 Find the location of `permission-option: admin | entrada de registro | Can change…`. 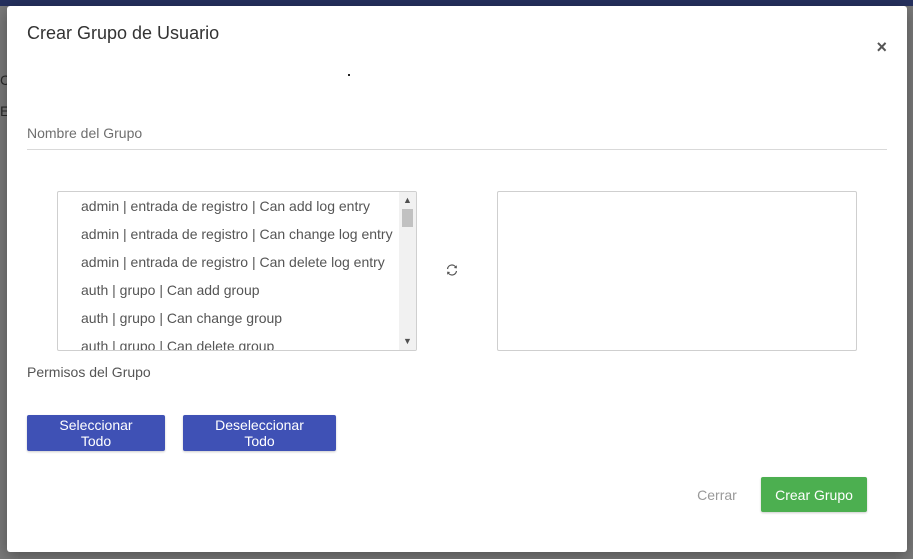

permission-option: admin | entrada de registro | Can change… is located at coordinates (228, 234).